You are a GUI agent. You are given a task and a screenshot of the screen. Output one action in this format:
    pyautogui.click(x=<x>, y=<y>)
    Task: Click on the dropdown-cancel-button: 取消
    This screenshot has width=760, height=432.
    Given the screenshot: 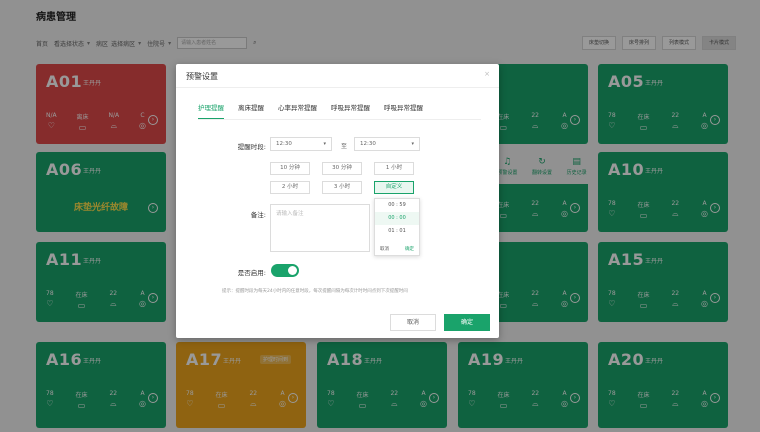 What is the action you would take?
    pyautogui.click(x=384, y=249)
    